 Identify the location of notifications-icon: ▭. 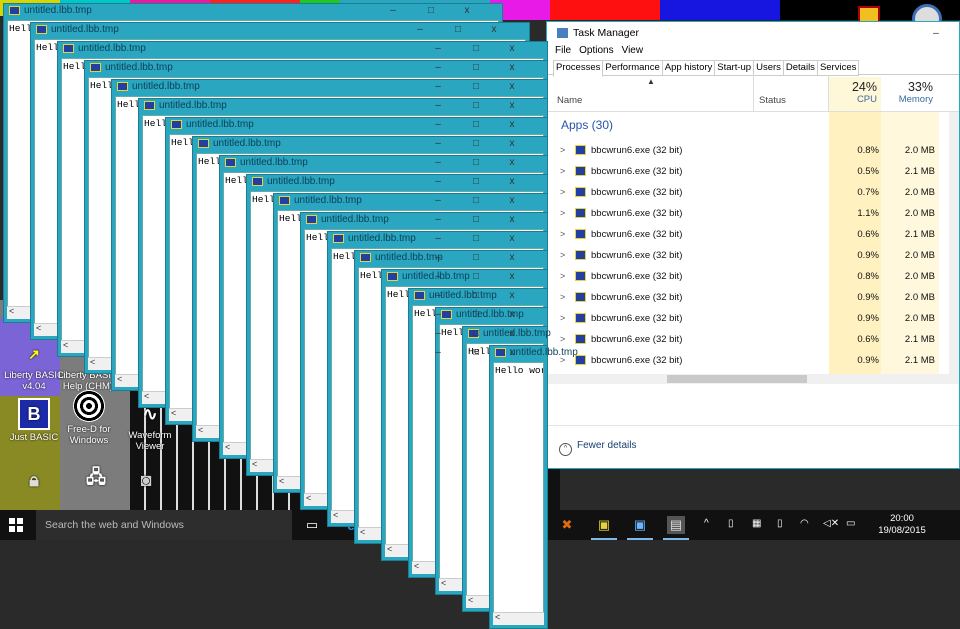
(850, 523).